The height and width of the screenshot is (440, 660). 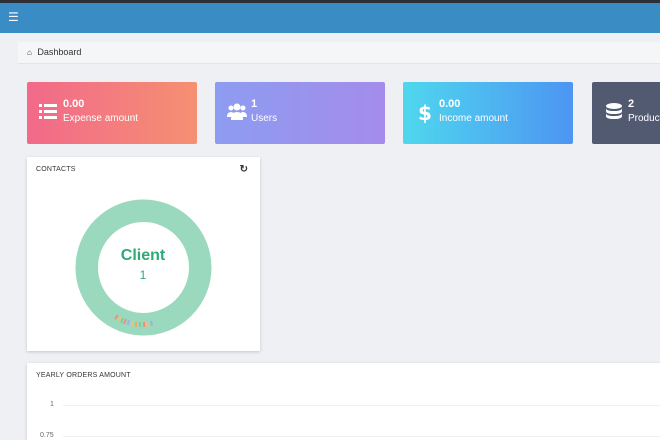 I want to click on database-icon, so click(x=614, y=111).